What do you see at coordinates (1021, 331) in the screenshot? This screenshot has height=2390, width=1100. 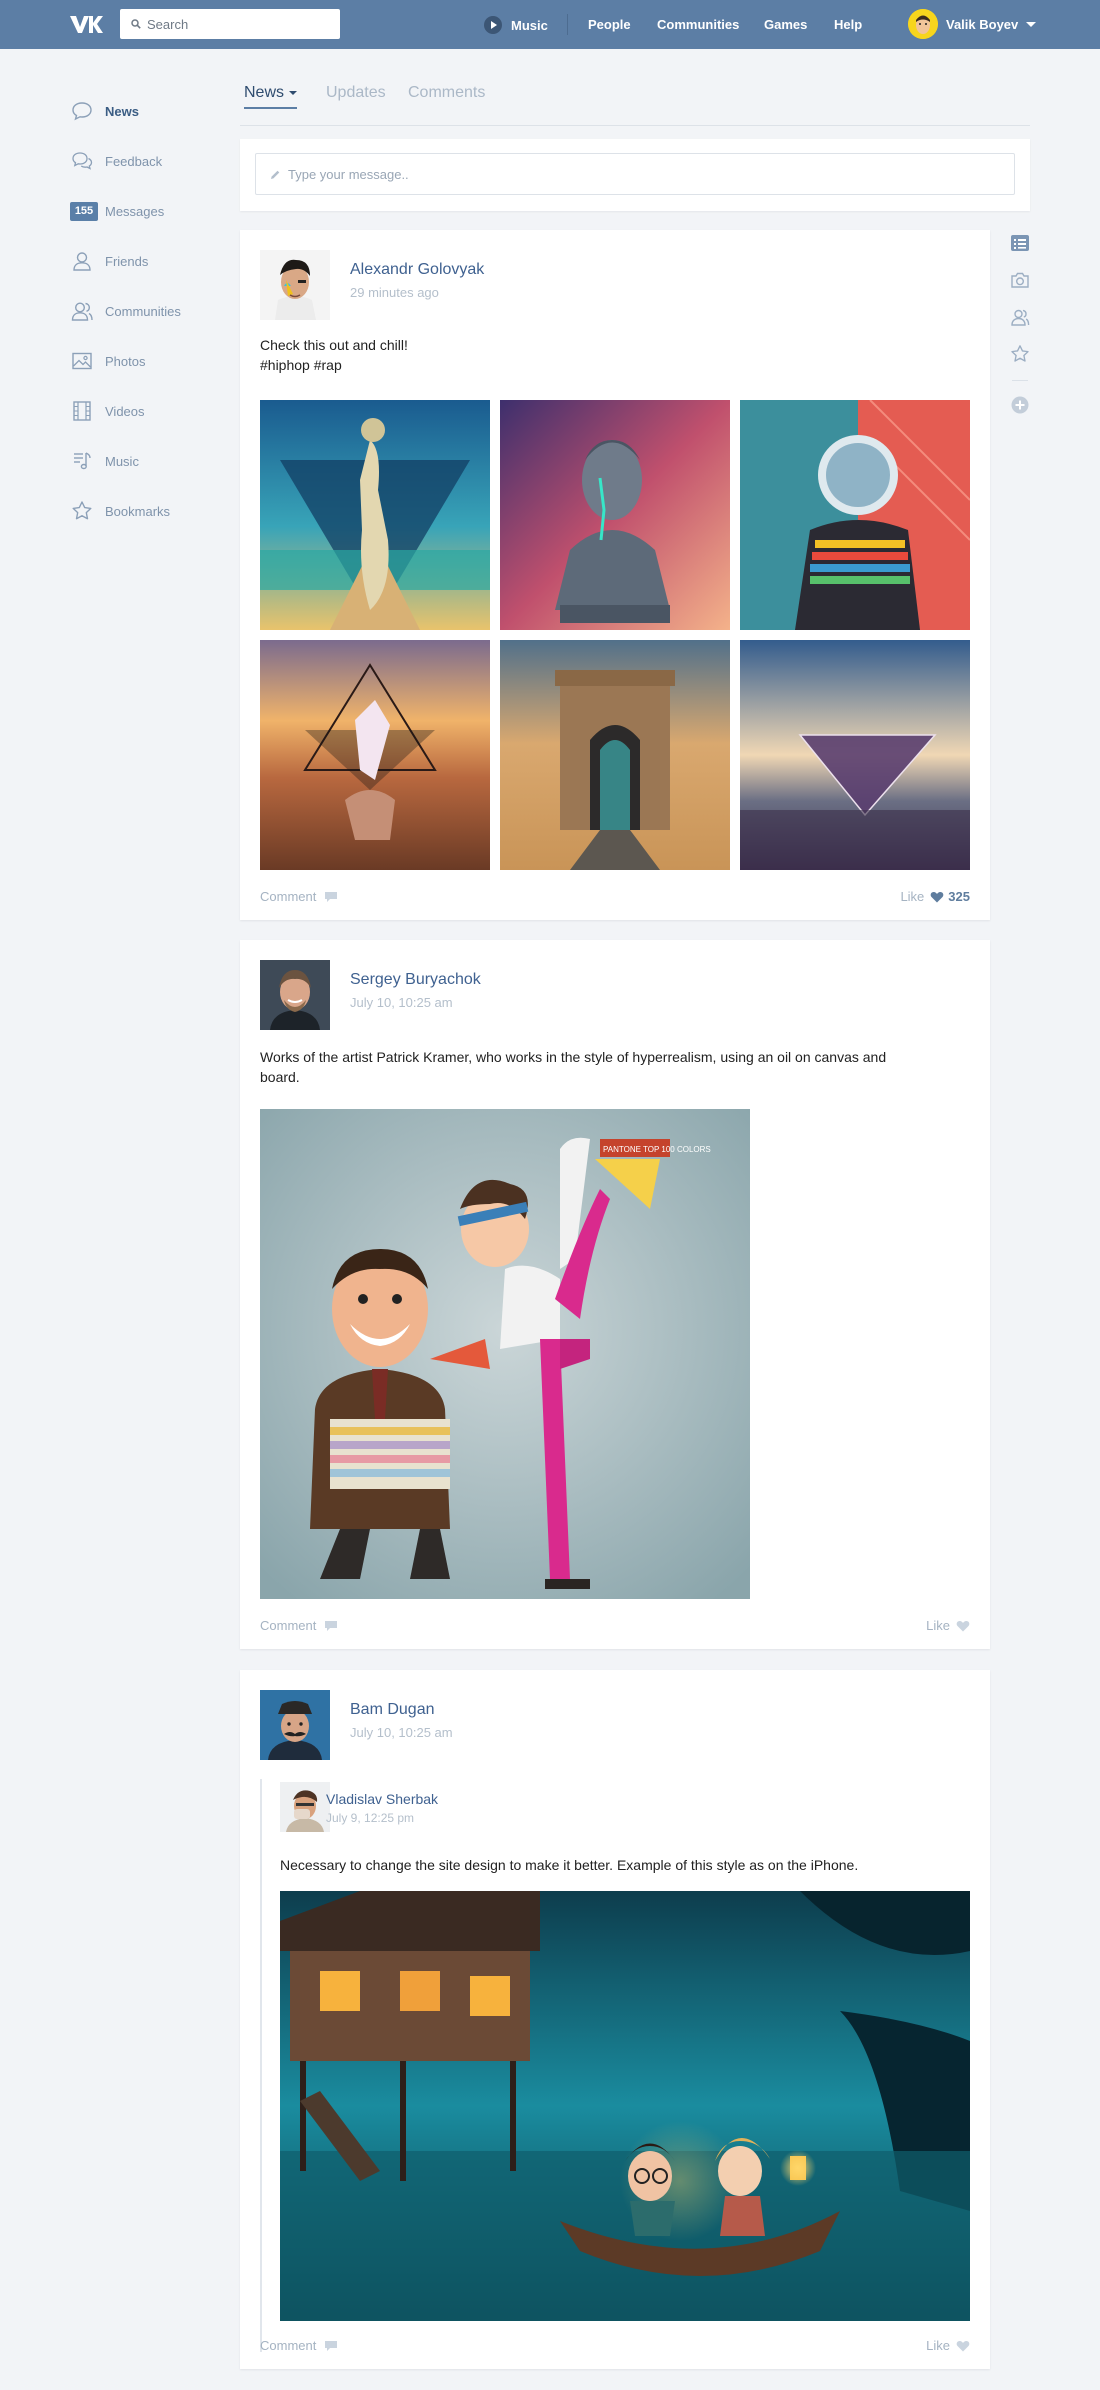 I see `feed-tools` at bounding box center [1021, 331].